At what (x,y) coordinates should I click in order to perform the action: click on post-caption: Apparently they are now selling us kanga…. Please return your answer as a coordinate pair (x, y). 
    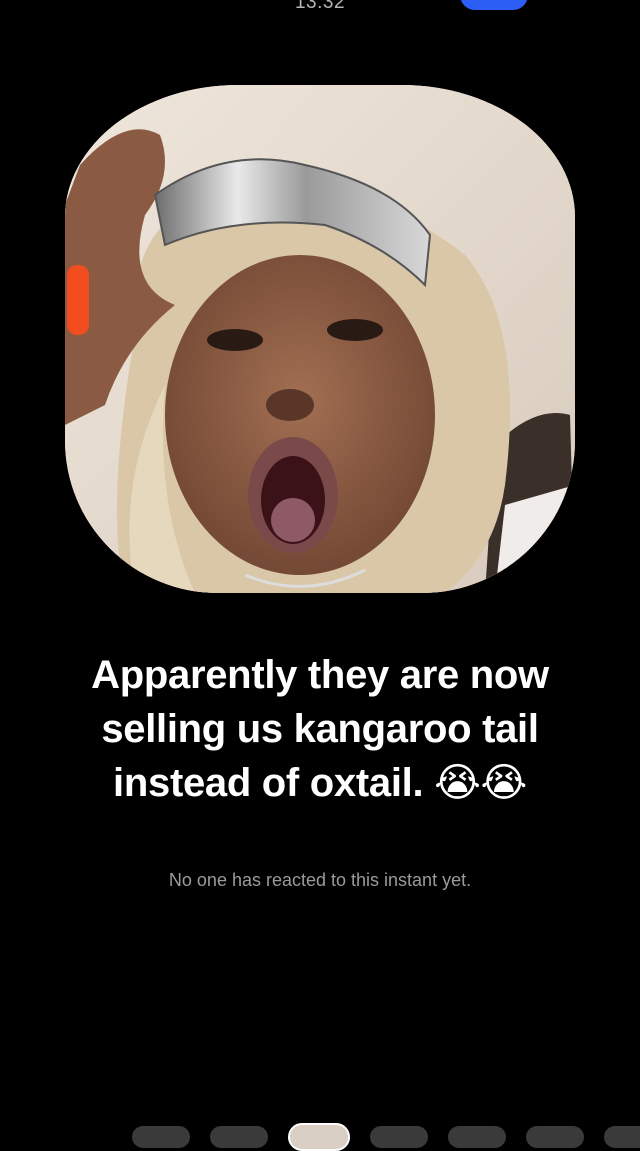
    Looking at the image, I should click on (320, 729).